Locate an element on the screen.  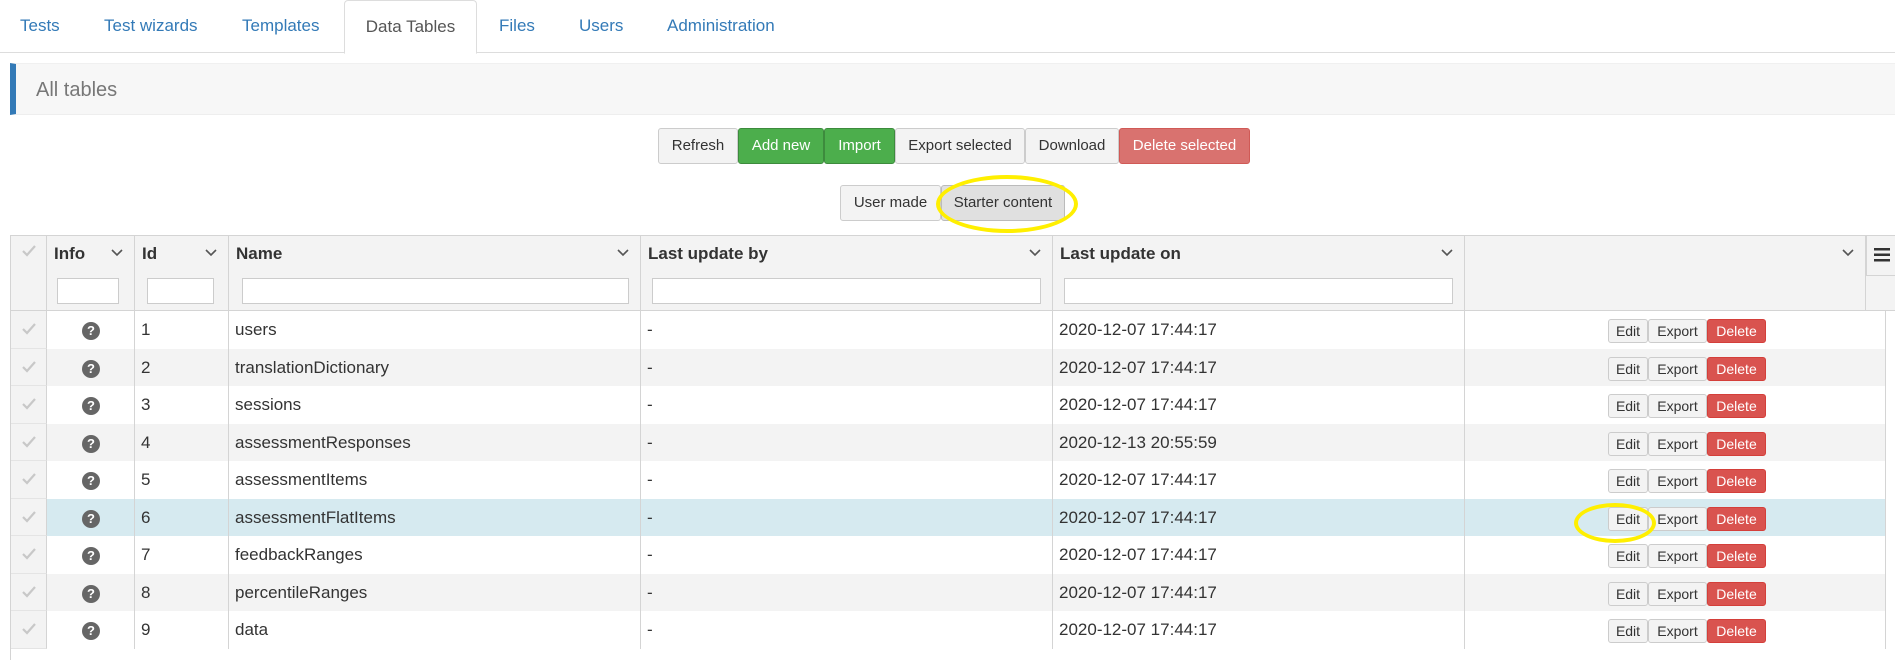
tab-templates: Templates is located at coordinates (280, 26).